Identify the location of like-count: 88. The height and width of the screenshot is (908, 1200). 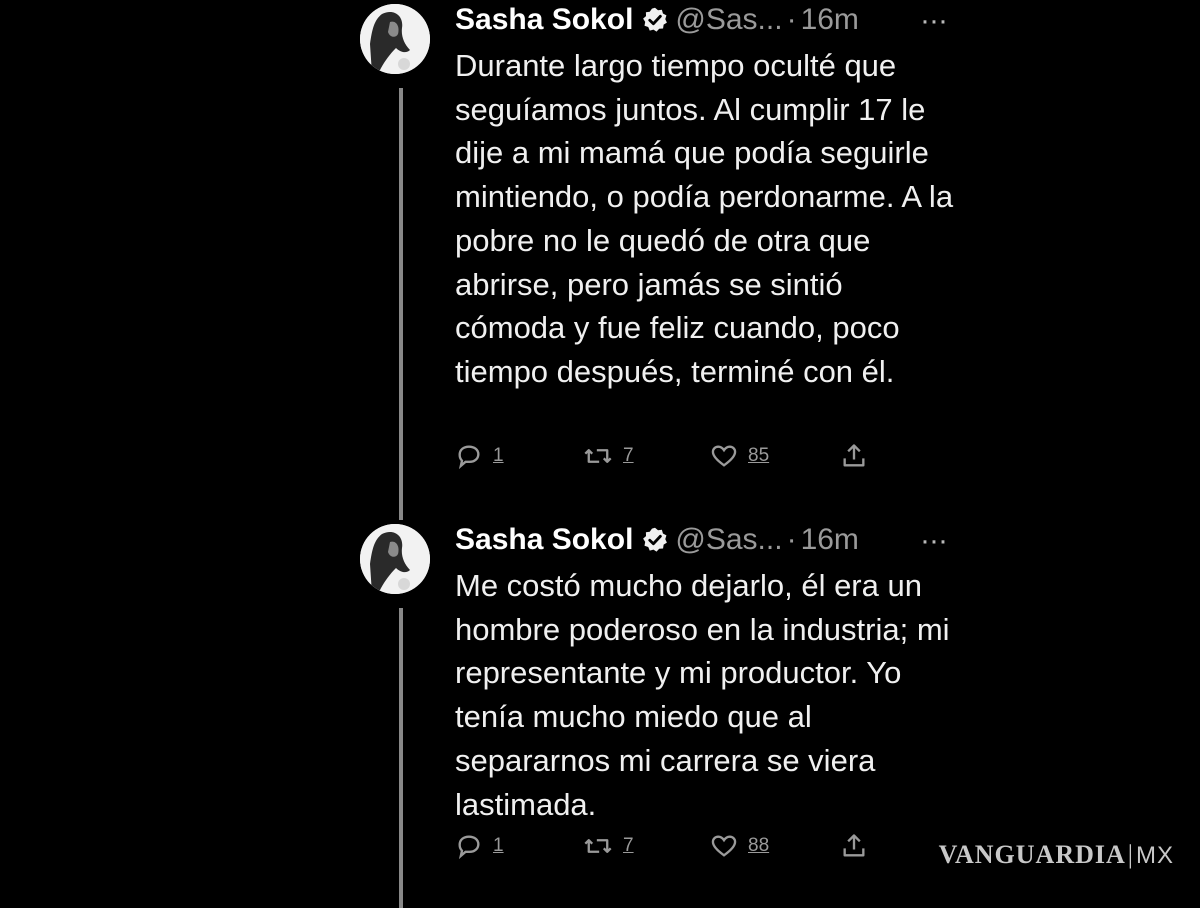
(759, 845).